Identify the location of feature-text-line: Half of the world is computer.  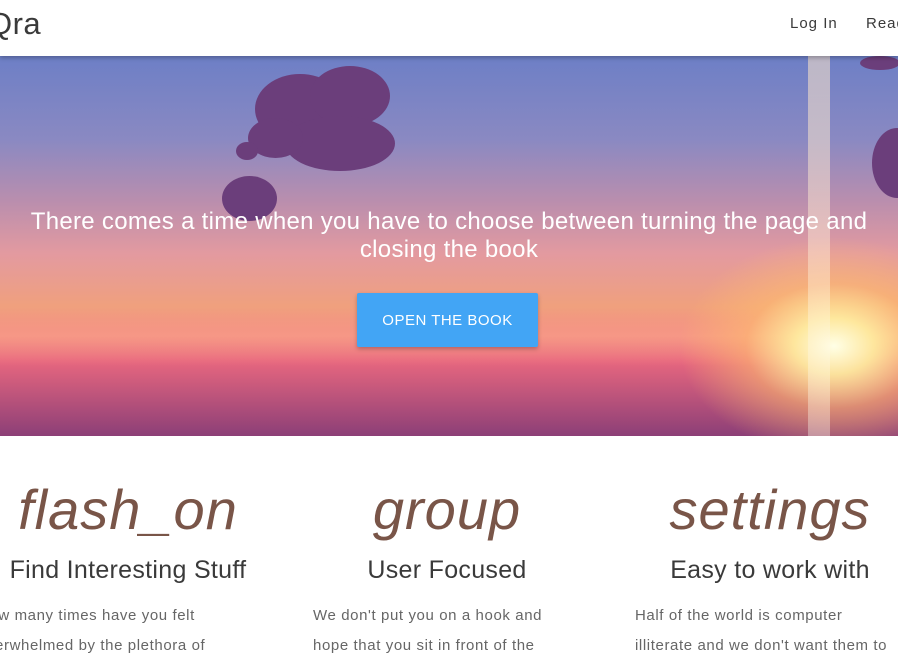
(739, 615).